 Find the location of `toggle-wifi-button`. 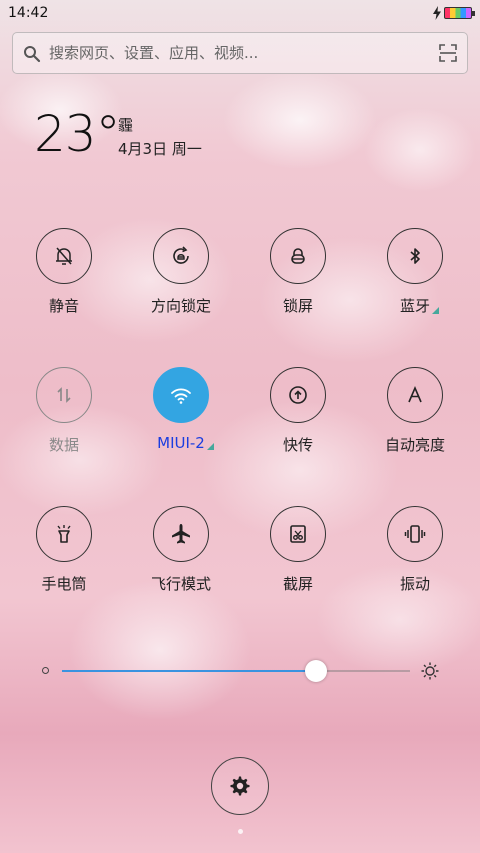

toggle-wifi-button is located at coordinates (181, 395).